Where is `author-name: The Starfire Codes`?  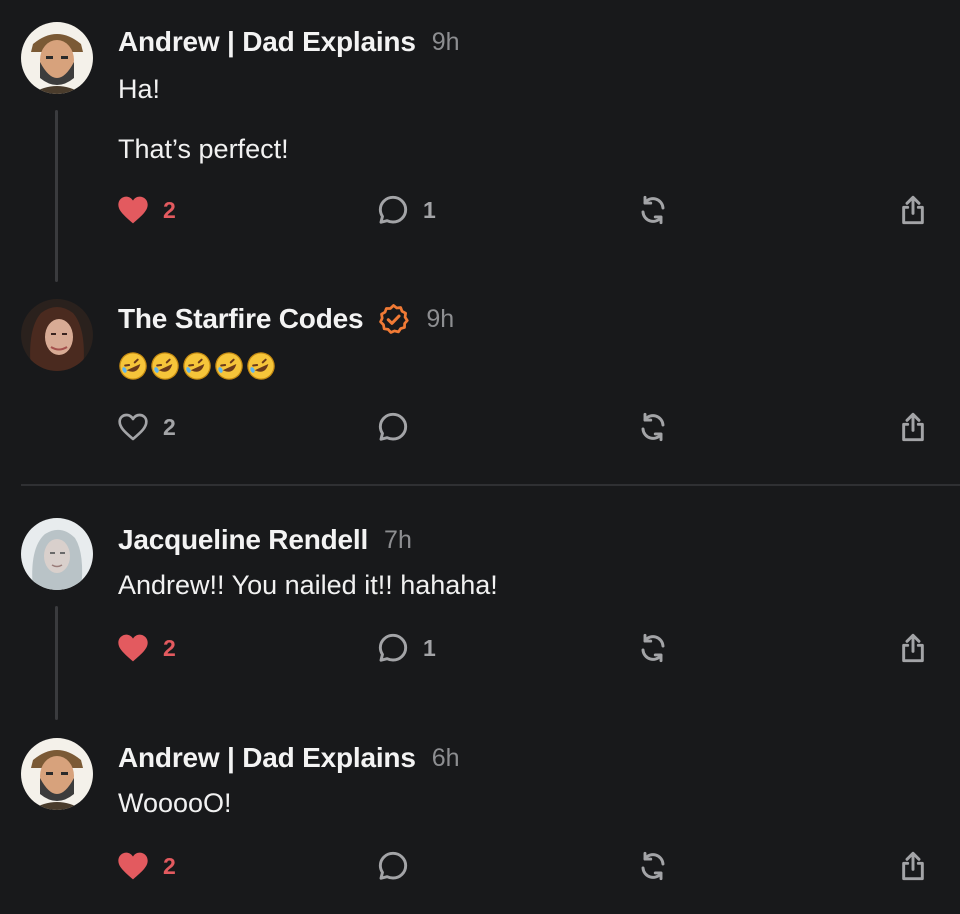
author-name: The Starfire Codes is located at coordinates (241, 319).